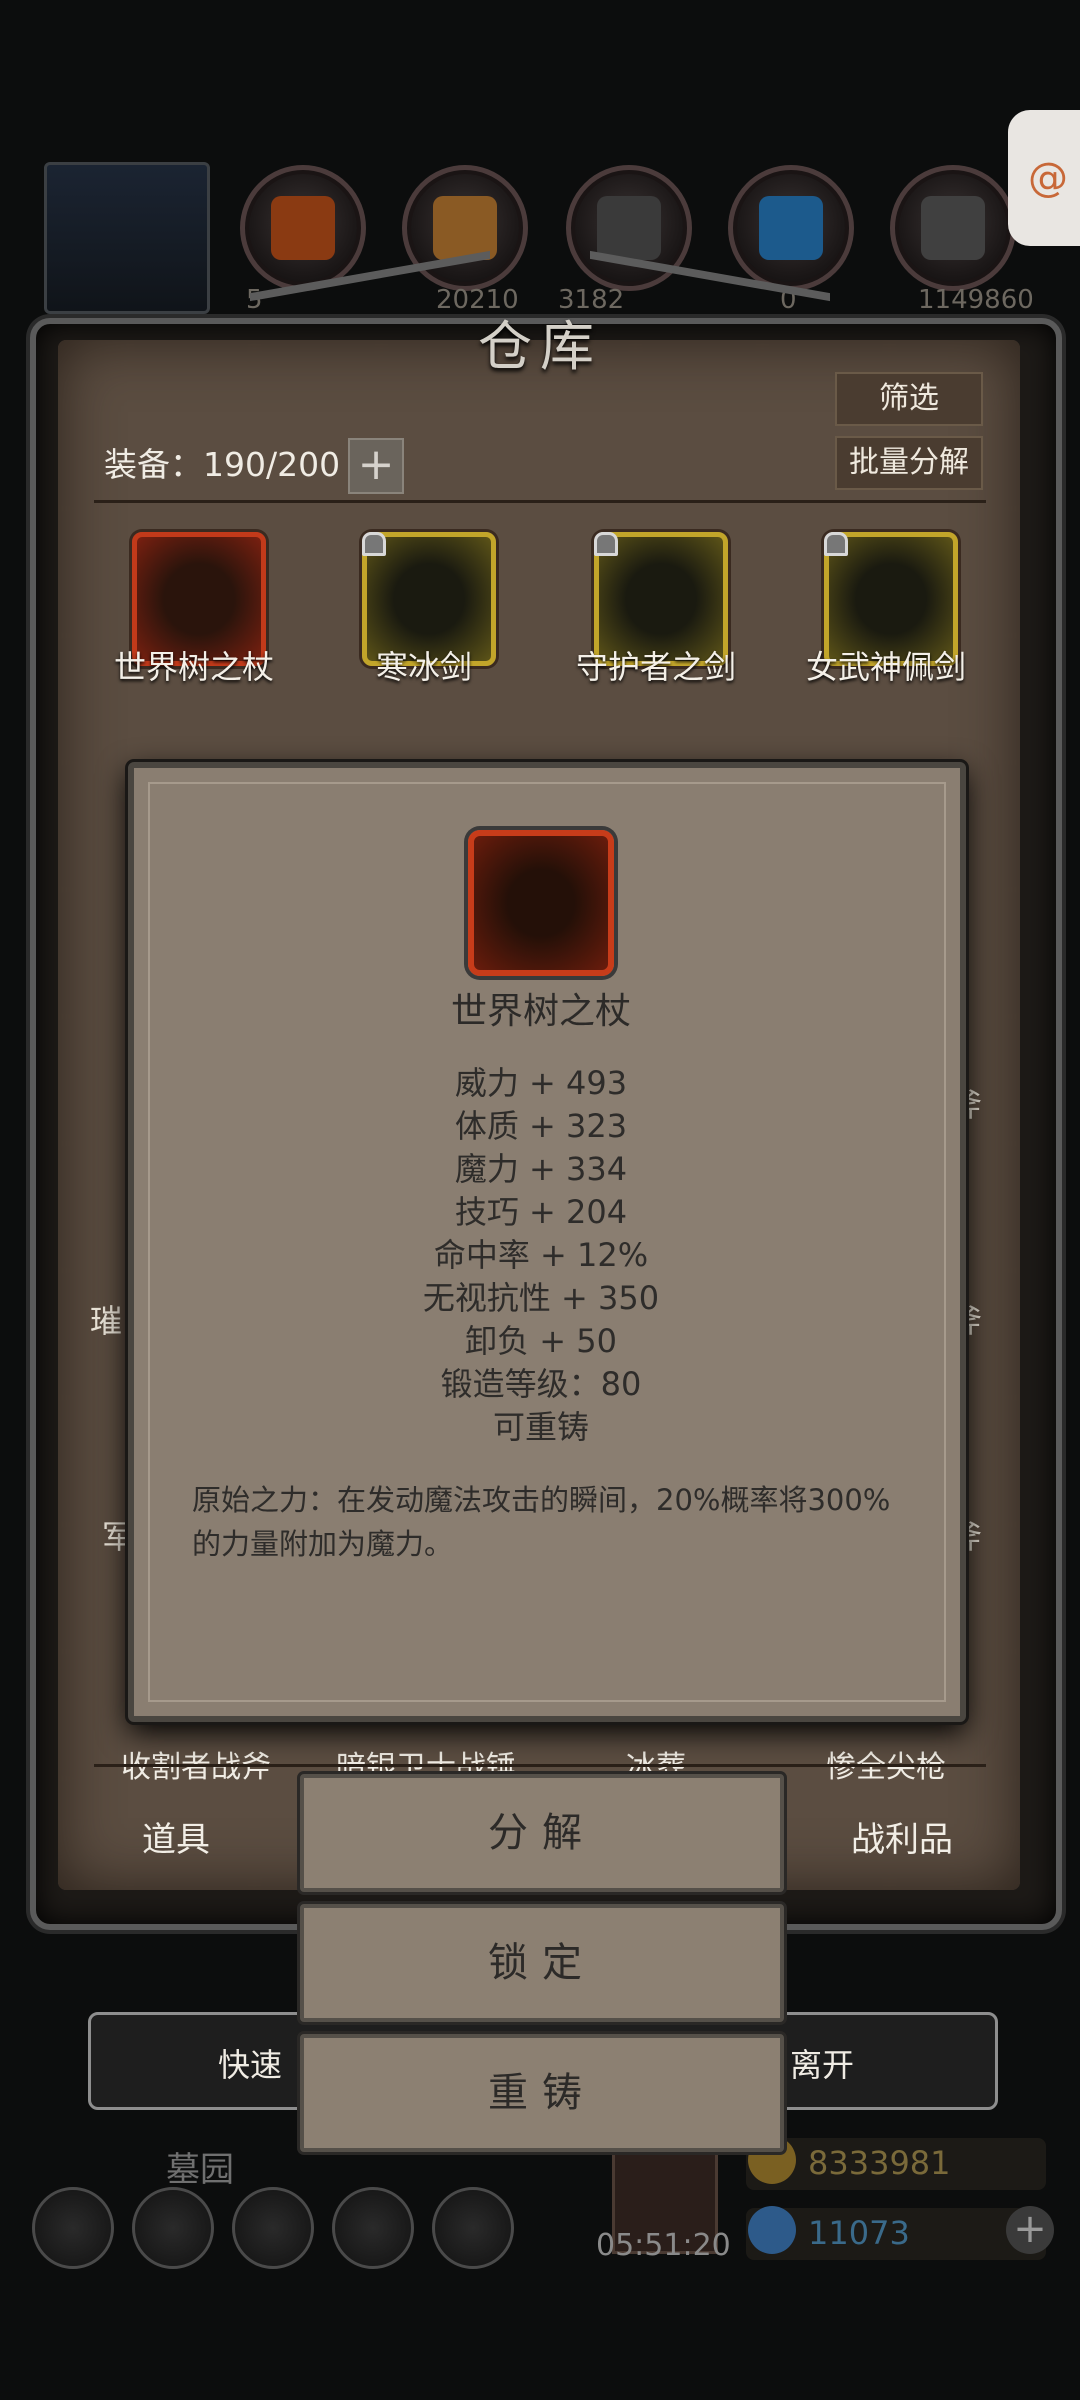 This screenshot has width=1080, height=2400. Describe the element at coordinates (541, 903) in the screenshot. I see `staff-icon` at that location.